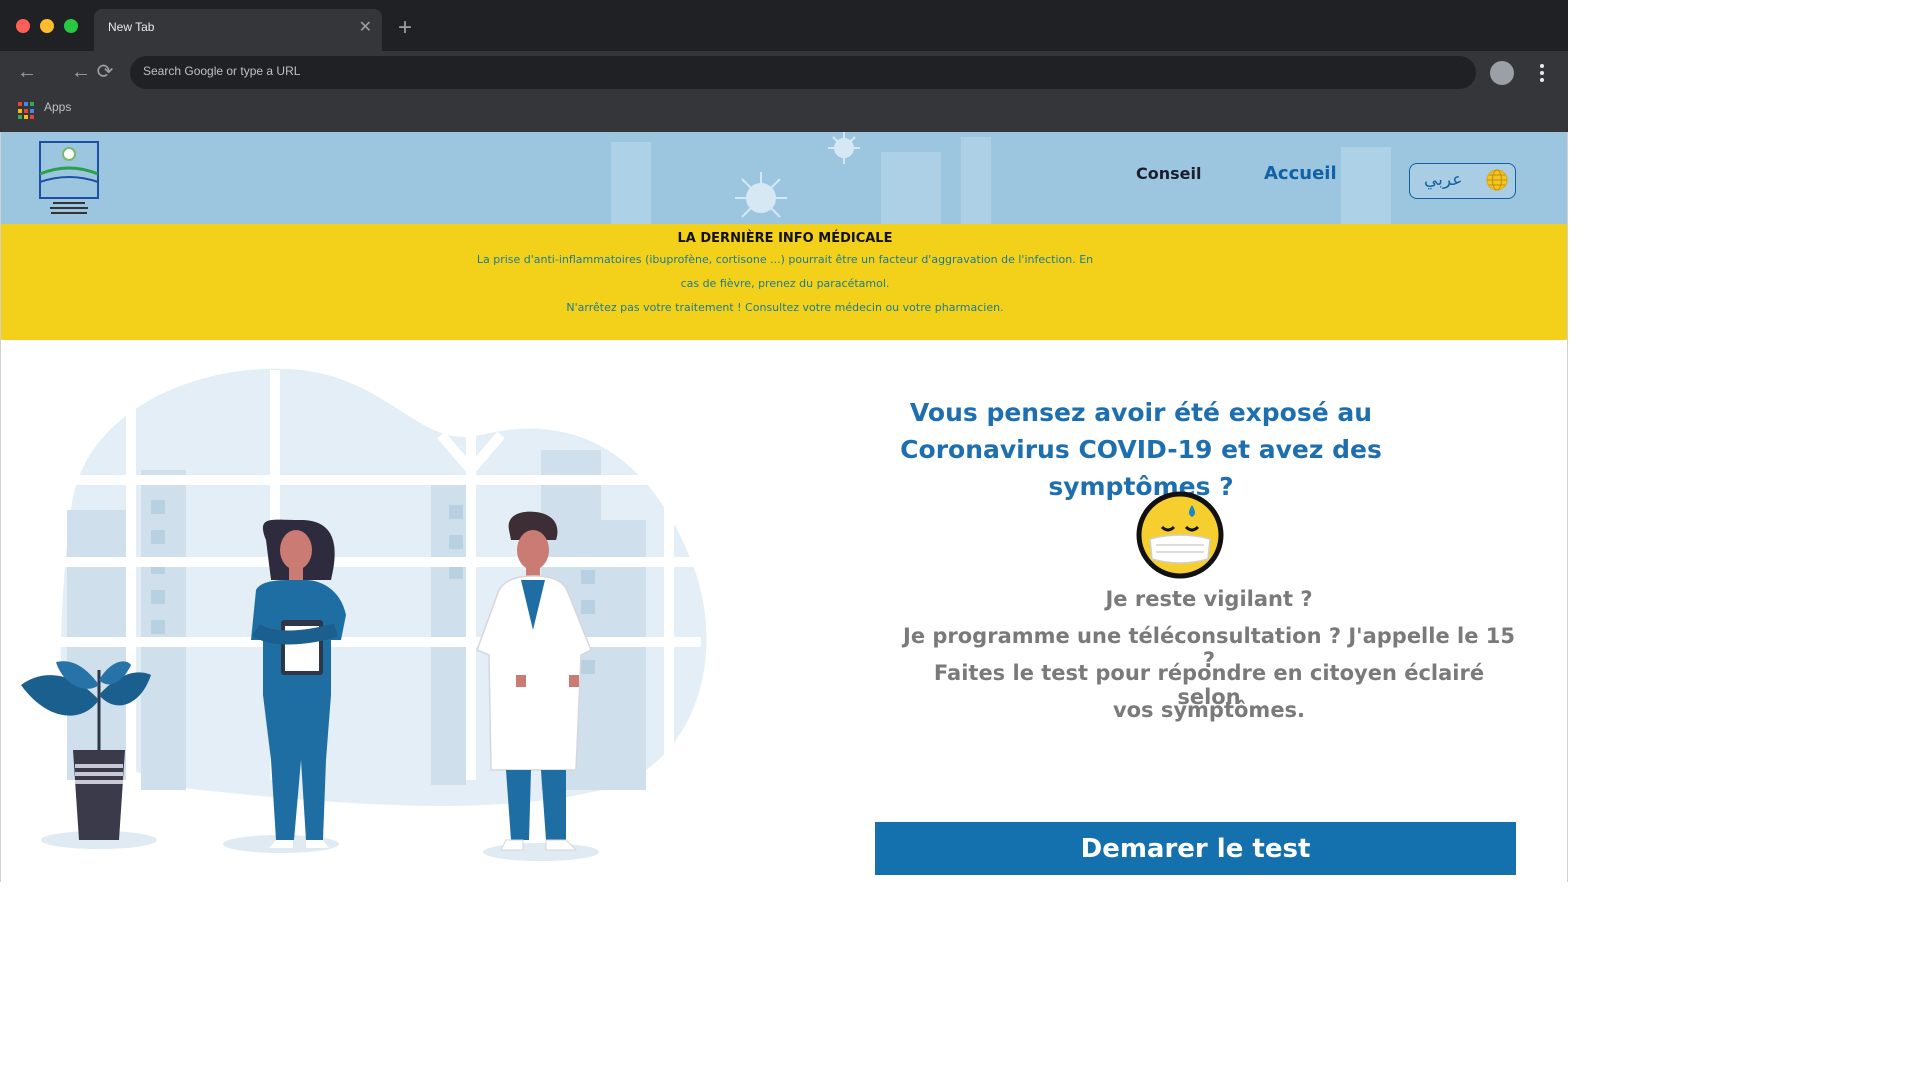 The height and width of the screenshot is (1080, 1920). I want to click on browser-tab: New Tab ✕, so click(238, 30).